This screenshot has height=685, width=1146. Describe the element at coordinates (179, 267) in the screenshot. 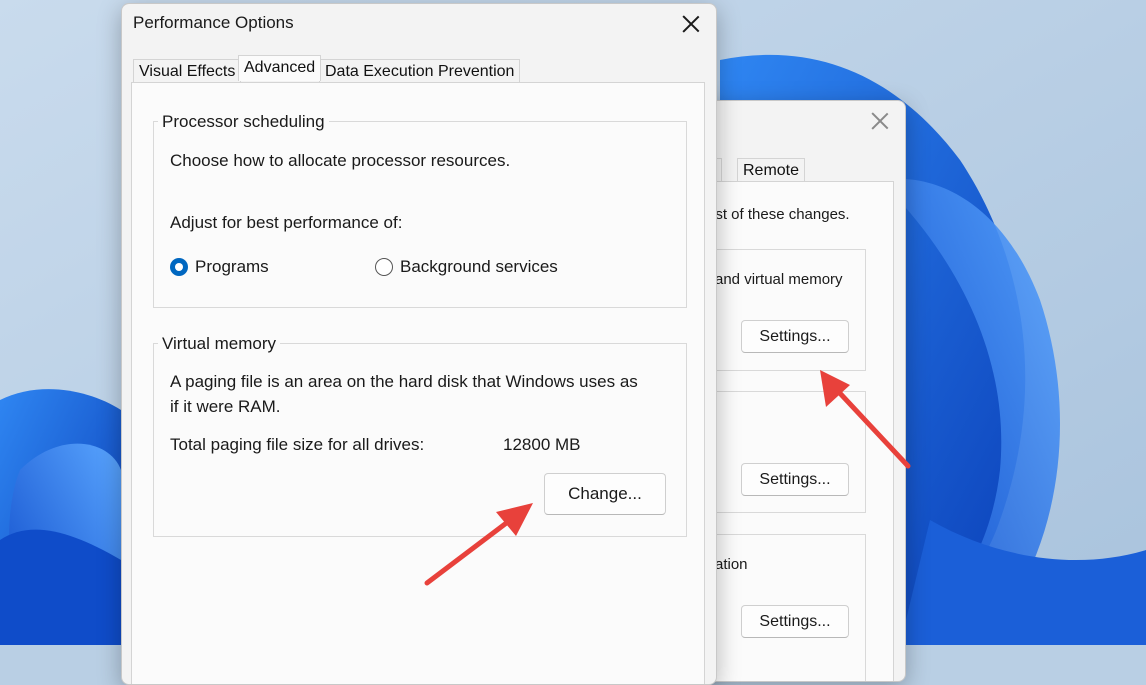

I see `programs-radio` at that location.